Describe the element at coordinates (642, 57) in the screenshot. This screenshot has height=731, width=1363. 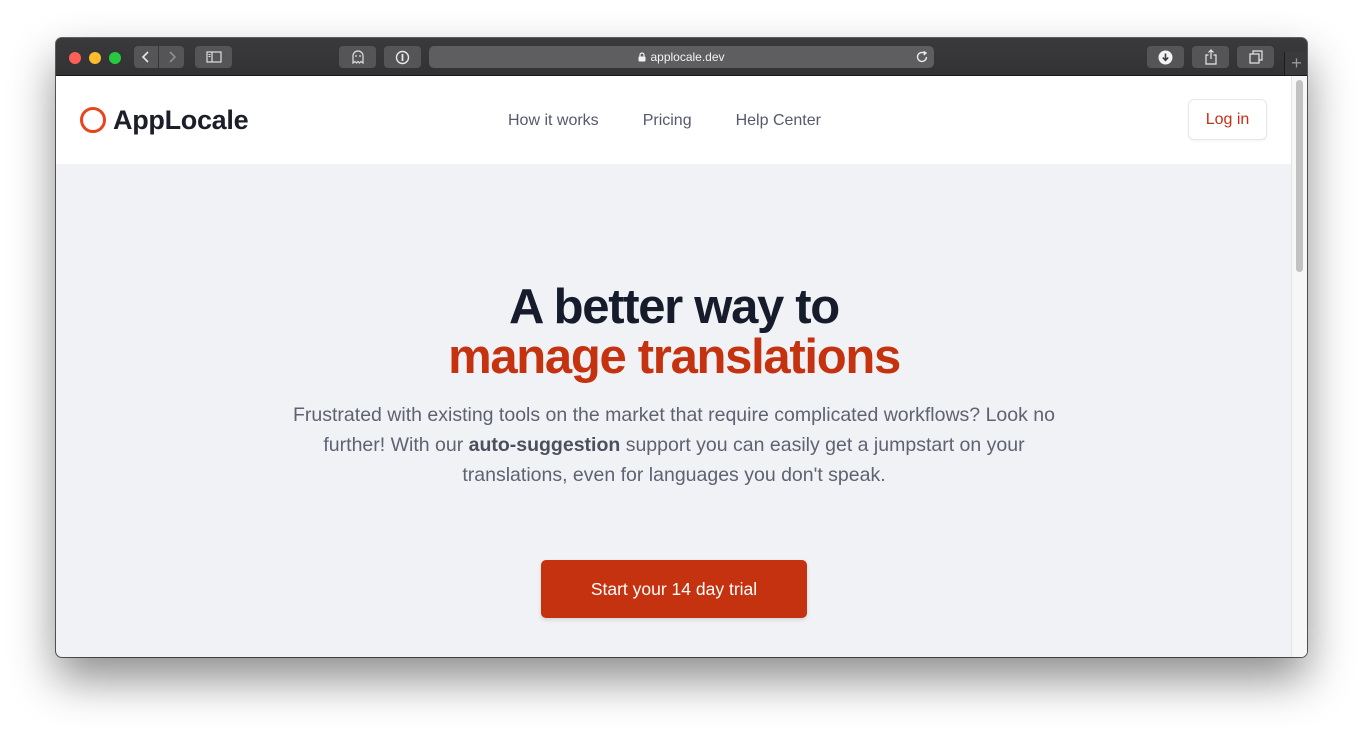
I see `lock-icon` at that location.